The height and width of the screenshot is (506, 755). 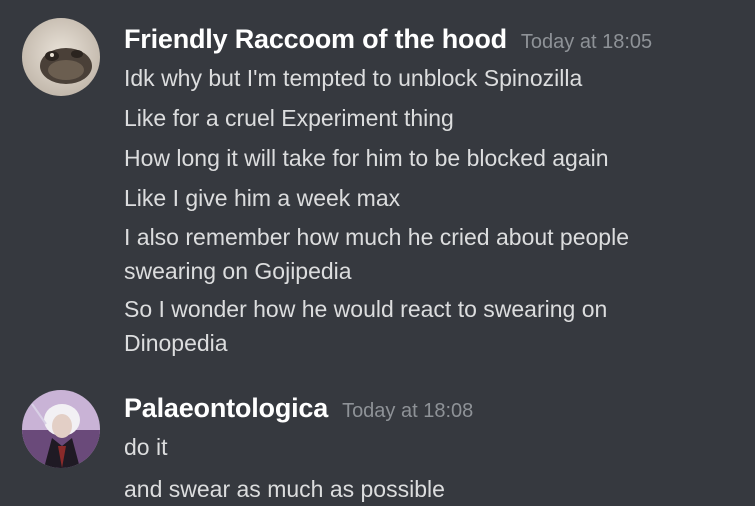 I want to click on message-line: and swear as much as possible, so click(x=284, y=489).